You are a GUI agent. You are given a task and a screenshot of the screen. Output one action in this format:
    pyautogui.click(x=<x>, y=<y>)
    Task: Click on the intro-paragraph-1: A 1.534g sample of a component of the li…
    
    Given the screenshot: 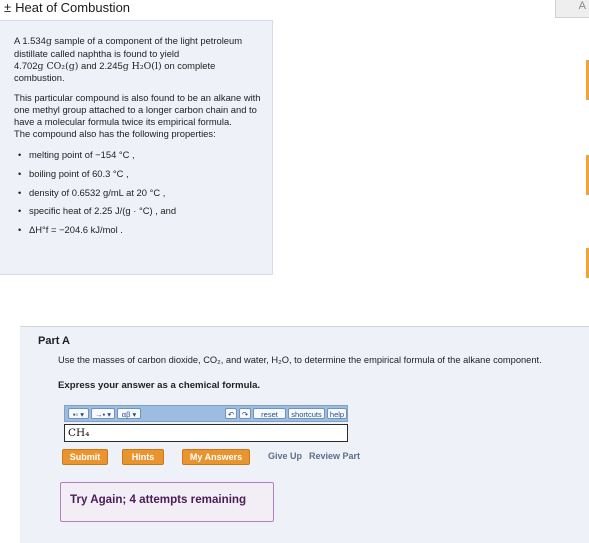 What is the action you would take?
    pyautogui.click(x=128, y=59)
    